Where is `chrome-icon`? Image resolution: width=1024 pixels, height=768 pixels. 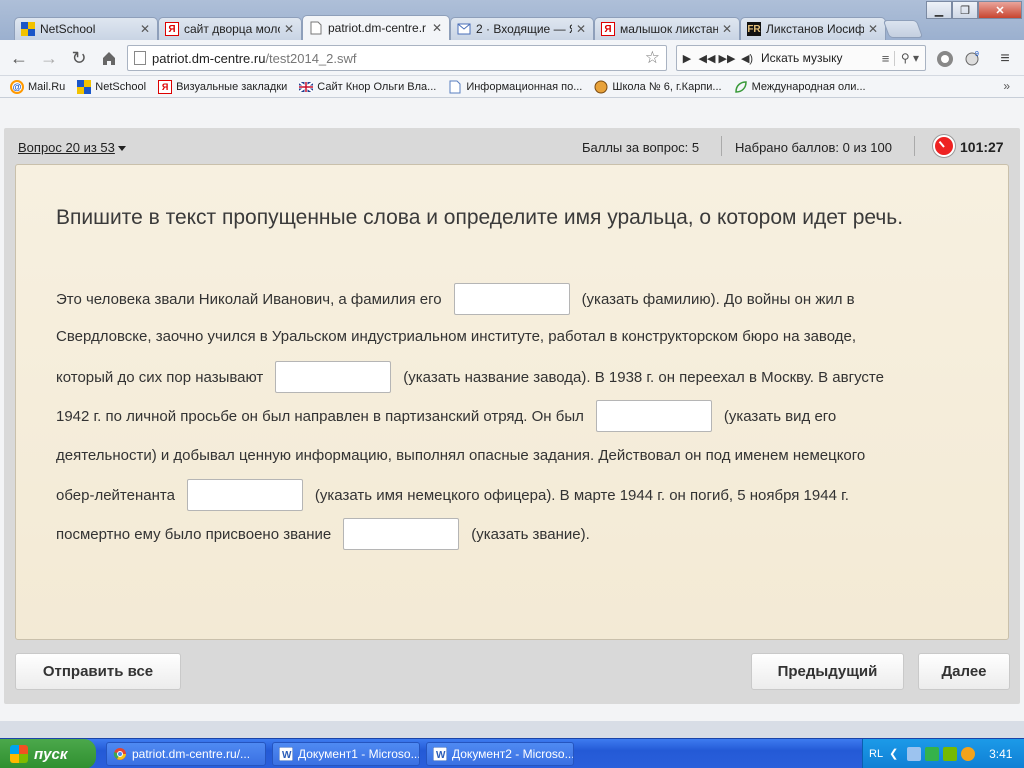 chrome-icon is located at coordinates (119, 754).